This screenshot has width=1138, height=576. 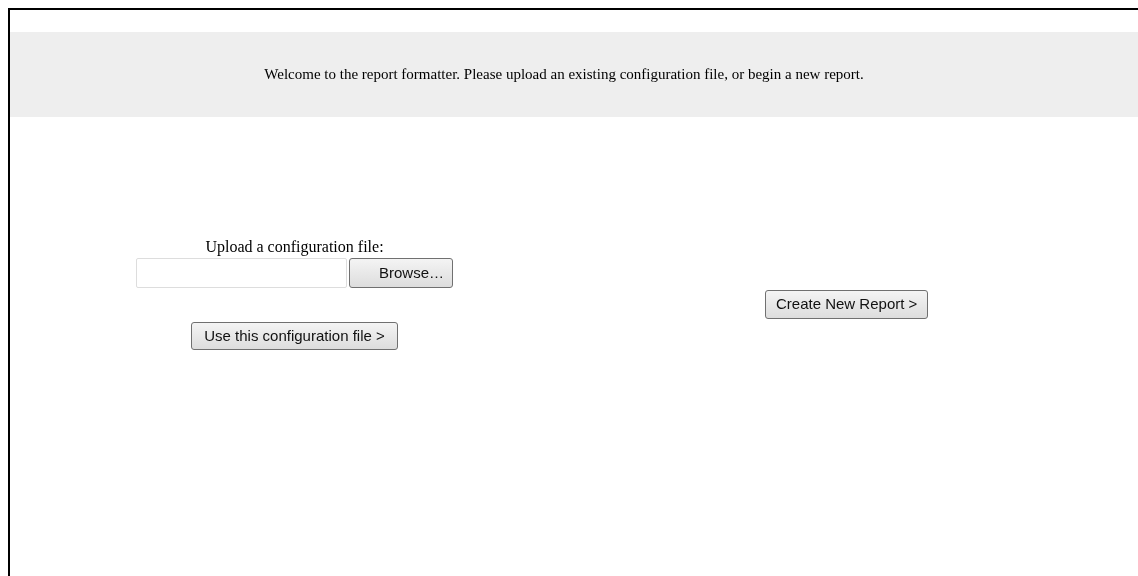 What do you see at coordinates (294, 336) in the screenshot?
I see `use-config-button: Use this configuration file >` at bounding box center [294, 336].